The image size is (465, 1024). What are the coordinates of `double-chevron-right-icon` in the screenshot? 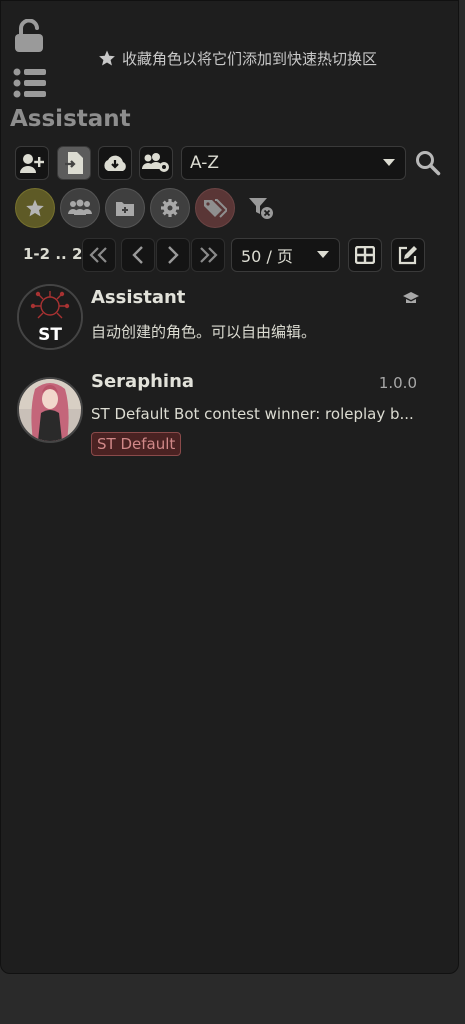 It's located at (208, 255).